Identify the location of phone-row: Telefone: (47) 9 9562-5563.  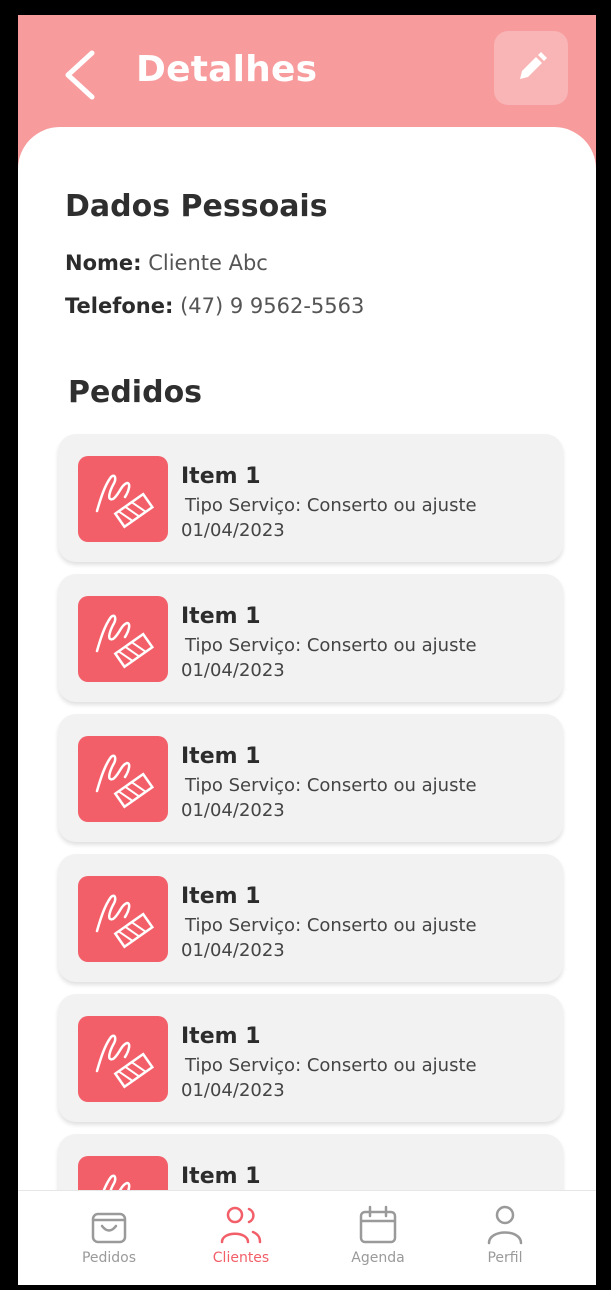
(214, 306).